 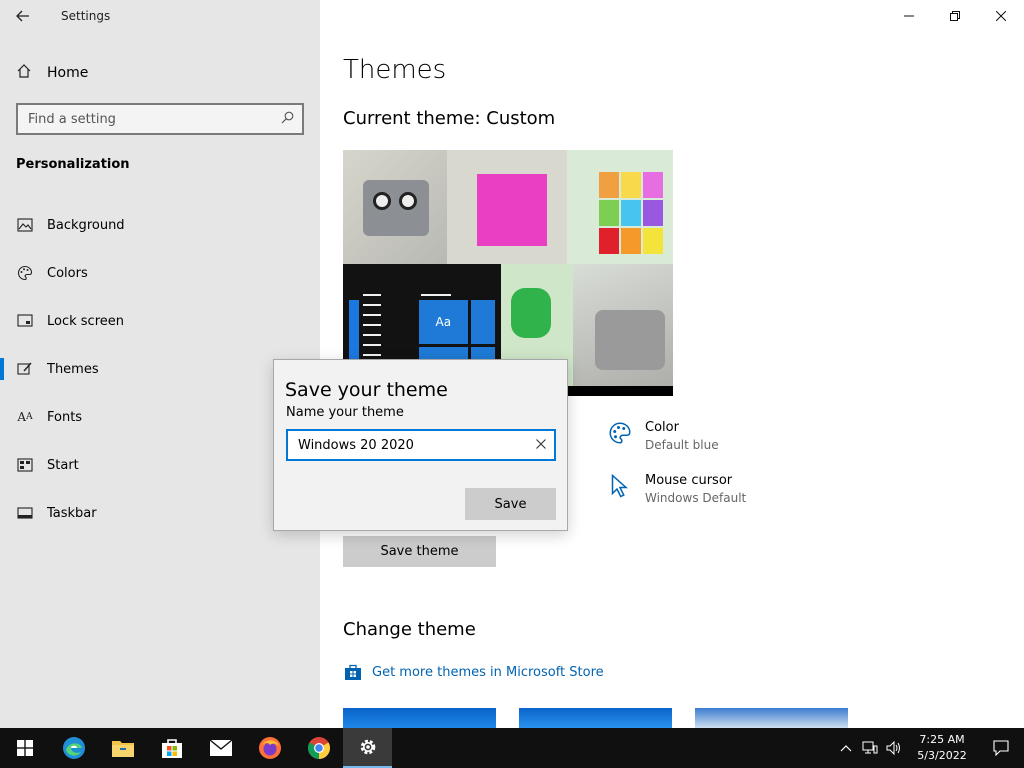 What do you see at coordinates (86, 16) in the screenshot?
I see `app-title: Settings` at bounding box center [86, 16].